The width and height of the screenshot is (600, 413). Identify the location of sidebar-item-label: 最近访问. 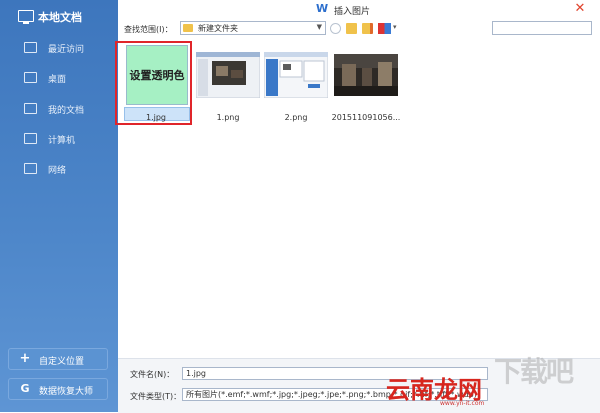
(66, 50).